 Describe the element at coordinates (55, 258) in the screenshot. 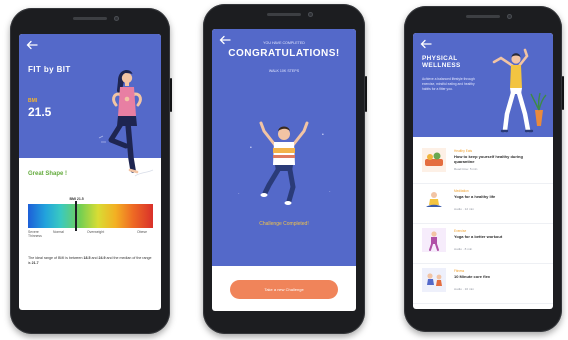

I see `note-prefix: The ideal range of BMI is between` at that location.